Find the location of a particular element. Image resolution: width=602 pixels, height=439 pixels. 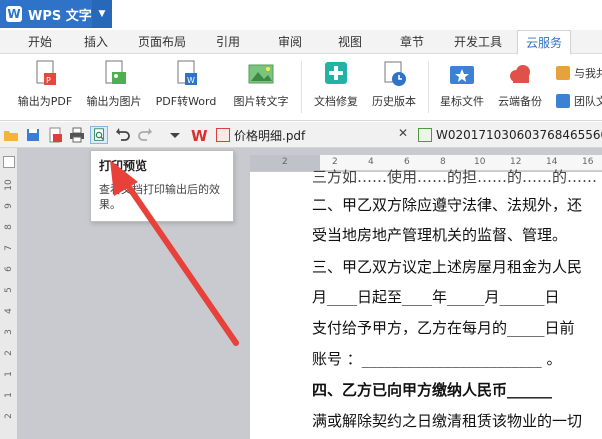

image-to-text-button: 图片转文字 is located at coordinates (261, 87).